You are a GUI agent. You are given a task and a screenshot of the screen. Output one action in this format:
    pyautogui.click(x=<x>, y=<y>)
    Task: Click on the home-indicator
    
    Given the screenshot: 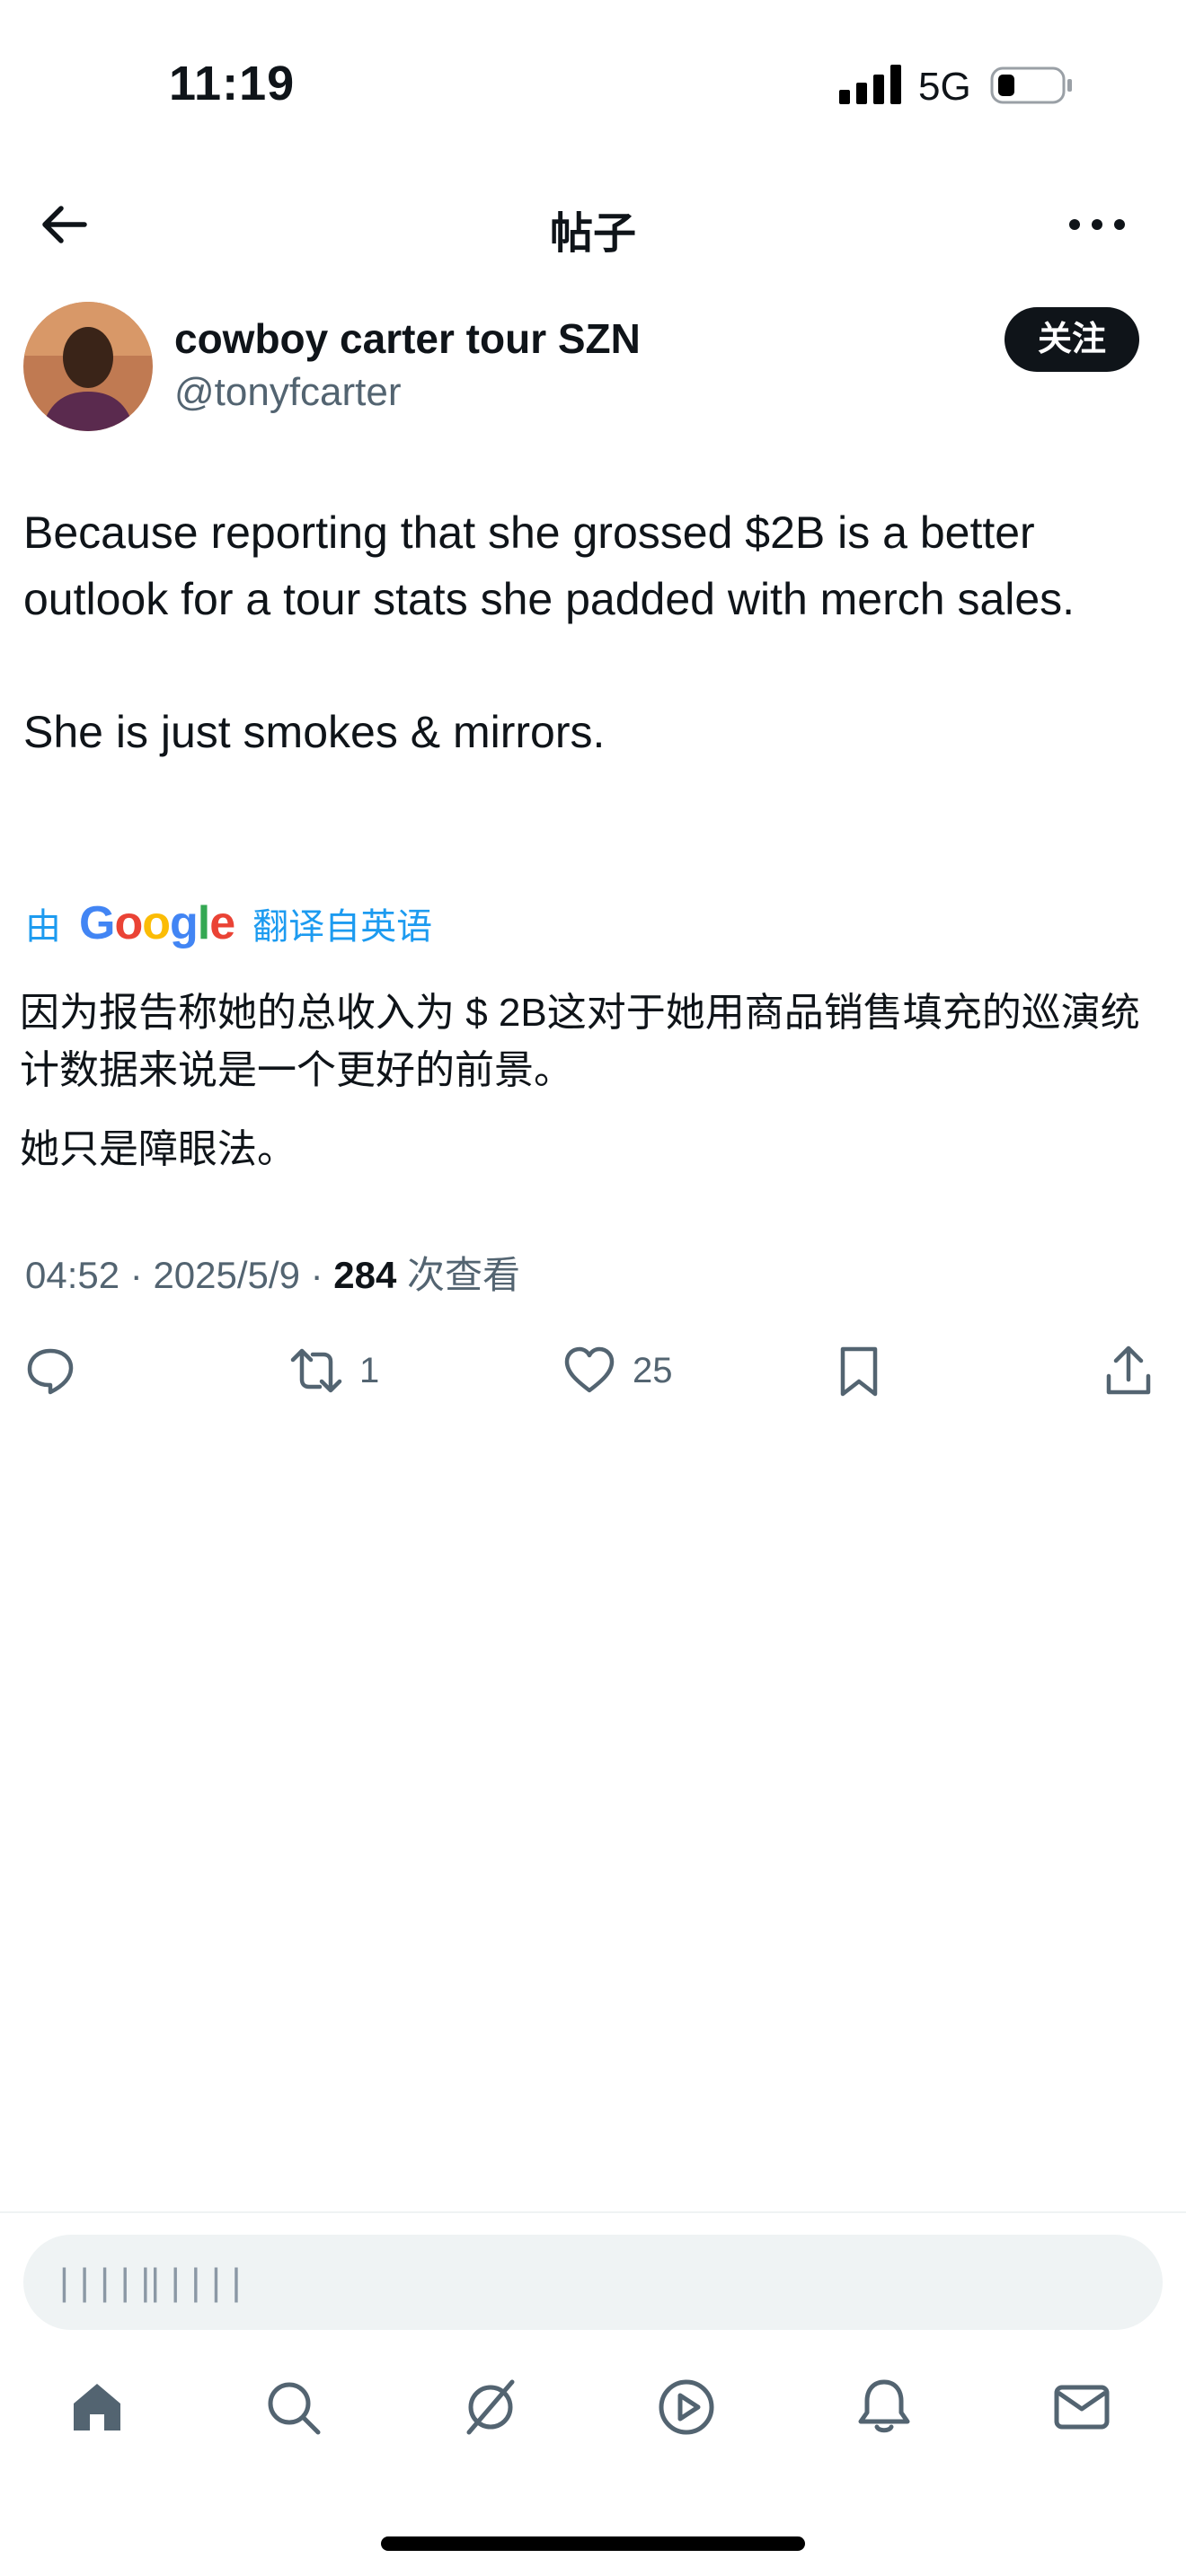 What is the action you would take?
    pyautogui.click(x=593, y=2543)
    